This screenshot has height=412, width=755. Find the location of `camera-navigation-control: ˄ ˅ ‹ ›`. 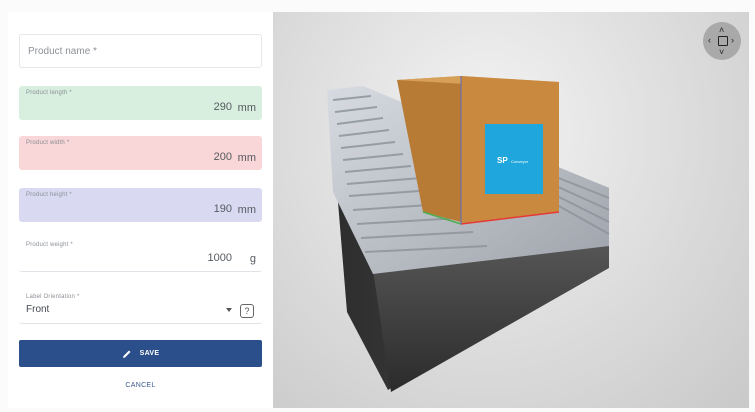

camera-navigation-control: ˄ ˅ ‹ › is located at coordinates (722, 41).